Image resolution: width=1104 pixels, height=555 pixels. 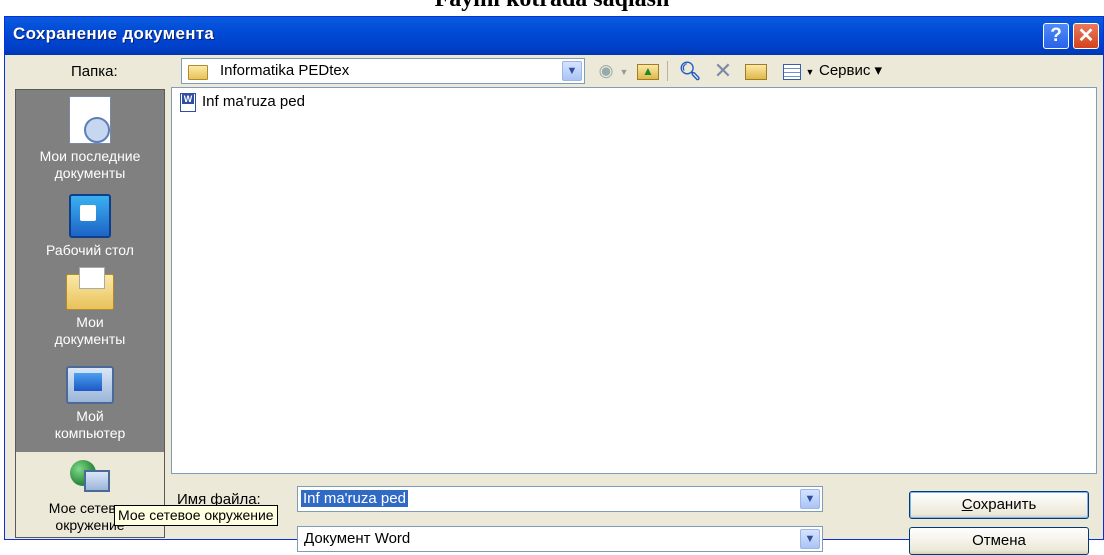 What do you see at coordinates (354, 498) in the screenshot?
I see `filename-value: Inf ma'ruza ped` at bounding box center [354, 498].